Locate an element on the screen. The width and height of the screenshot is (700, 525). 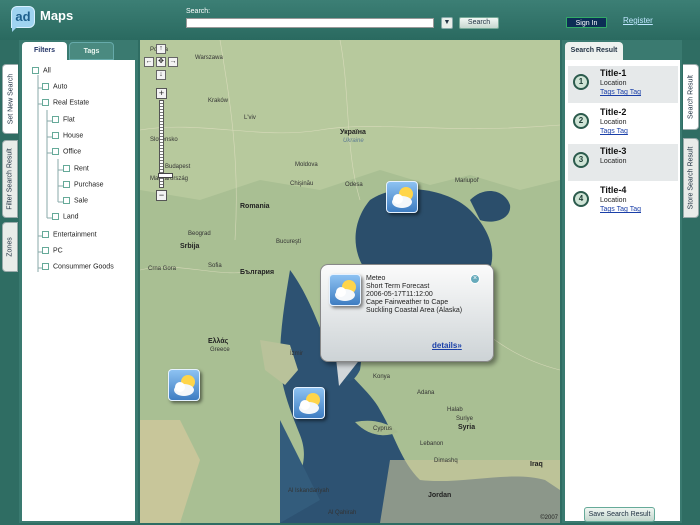
tab-filters: Filters is located at coordinates (44, 51).